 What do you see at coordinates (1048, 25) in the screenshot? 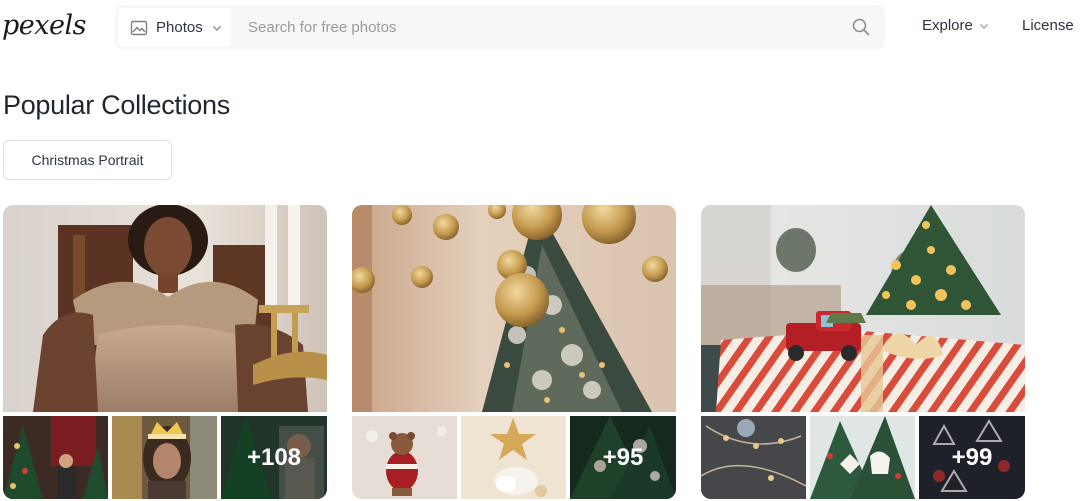
I see `license-link: License` at bounding box center [1048, 25].